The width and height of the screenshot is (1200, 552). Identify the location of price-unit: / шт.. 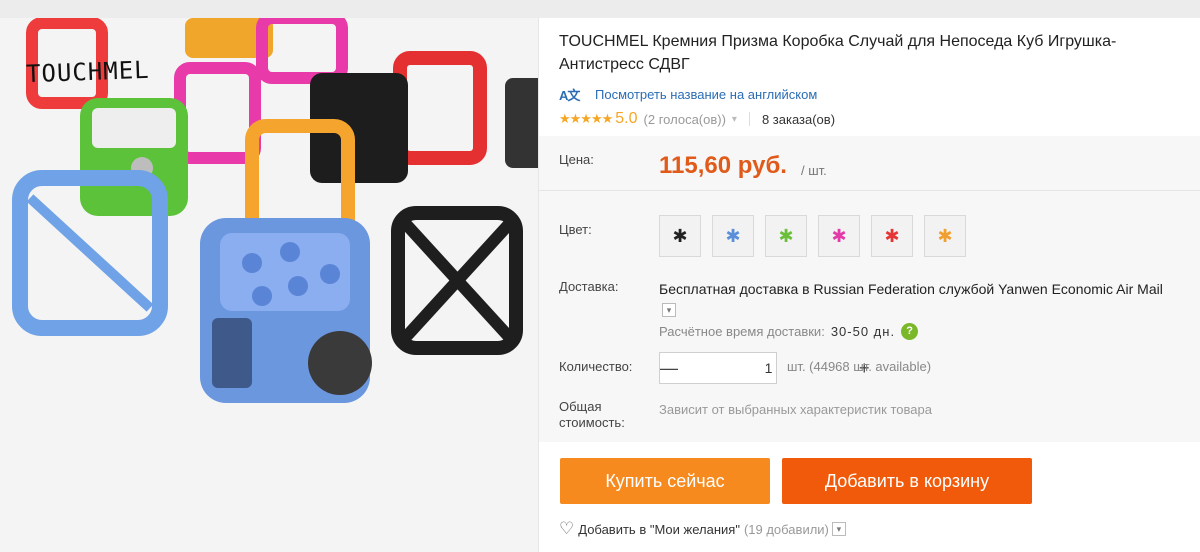
(814, 170).